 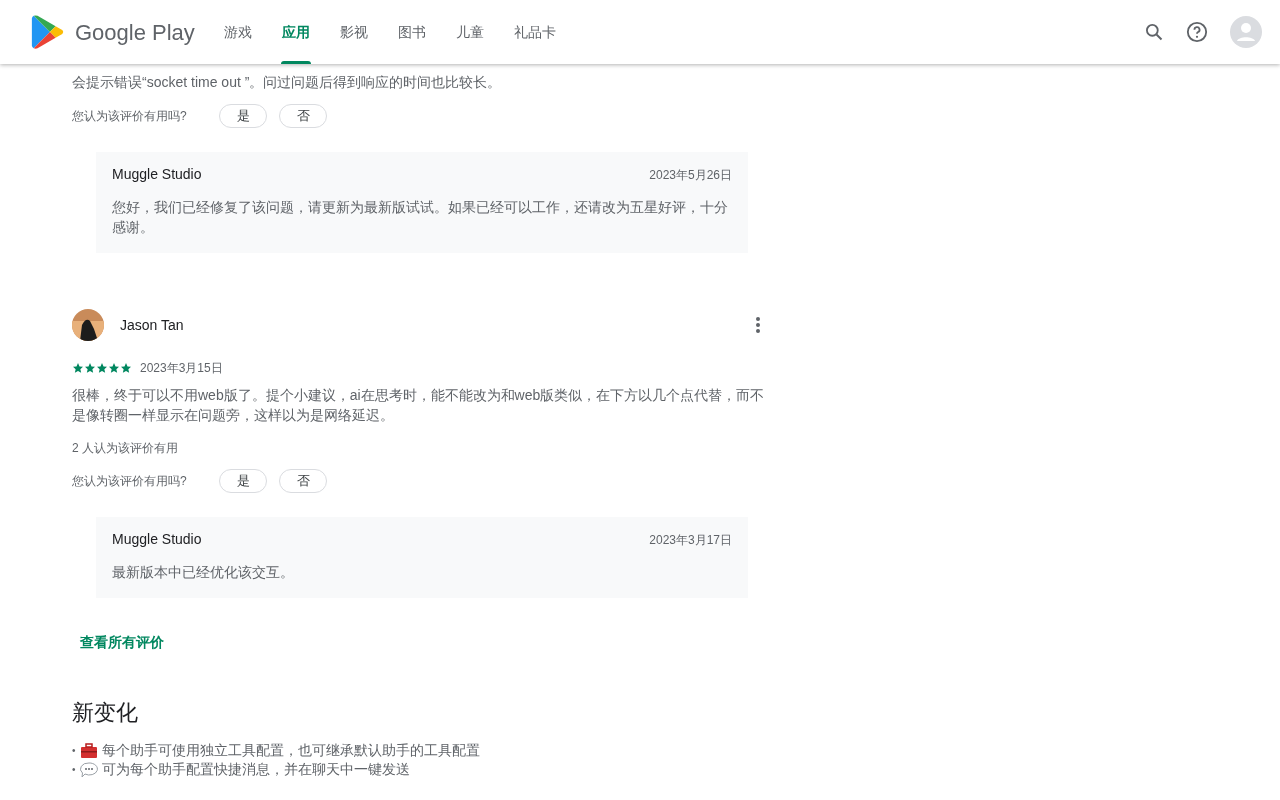 What do you see at coordinates (1197, 32) in the screenshot?
I see `help-icon` at bounding box center [1197, 32].